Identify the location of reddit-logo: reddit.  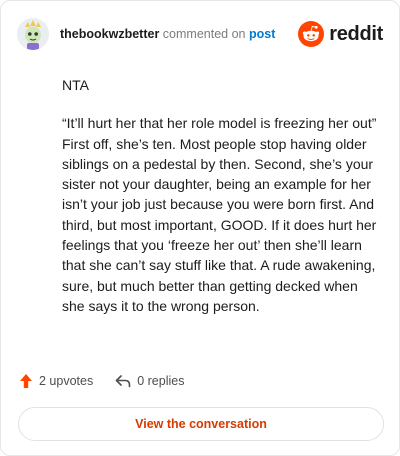
(340, 34).